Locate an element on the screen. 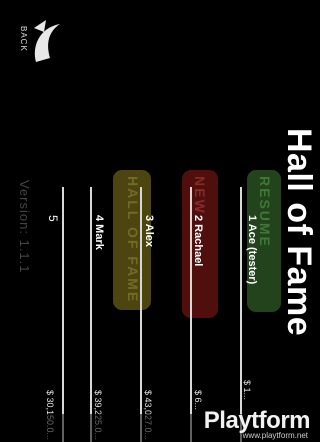 The width and height of the screenshot is (320, 442). score-entry-name: 3 Alex is located at coordinates (149, 231).